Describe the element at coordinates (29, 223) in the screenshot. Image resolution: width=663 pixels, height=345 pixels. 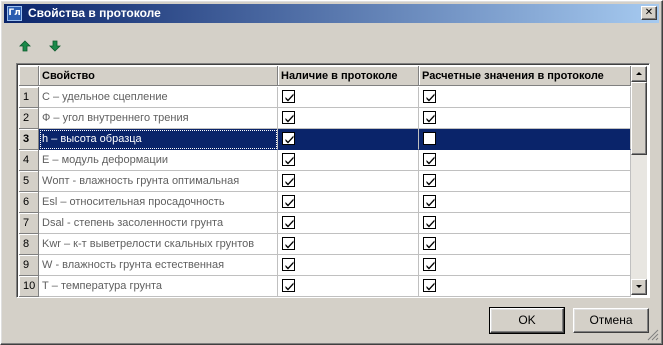
I see `row-number: 7` at that location.